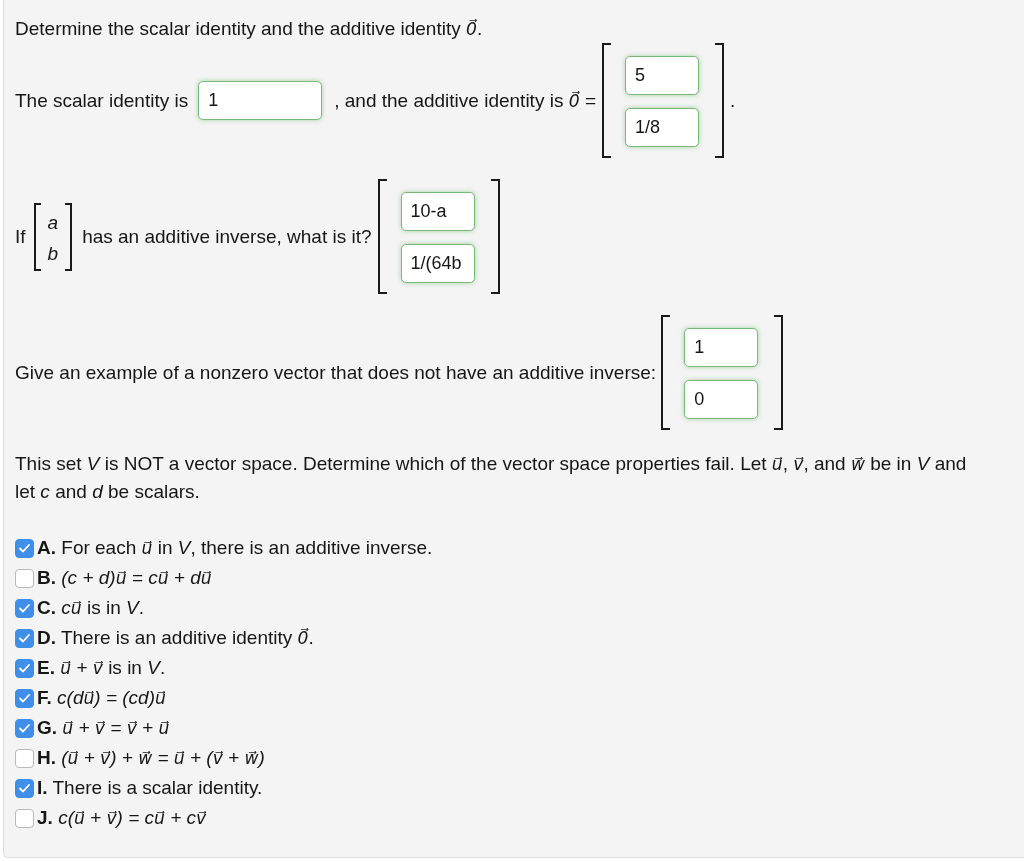 The height and width of the screenshot is (861, 1024). I want to click on question-text: This set V is NOT a vector space. Determine which of the vector space properties fail. Let u⃗, v⃗, and w⃗ be in V and let c and d be scalars., so click(491, 478).